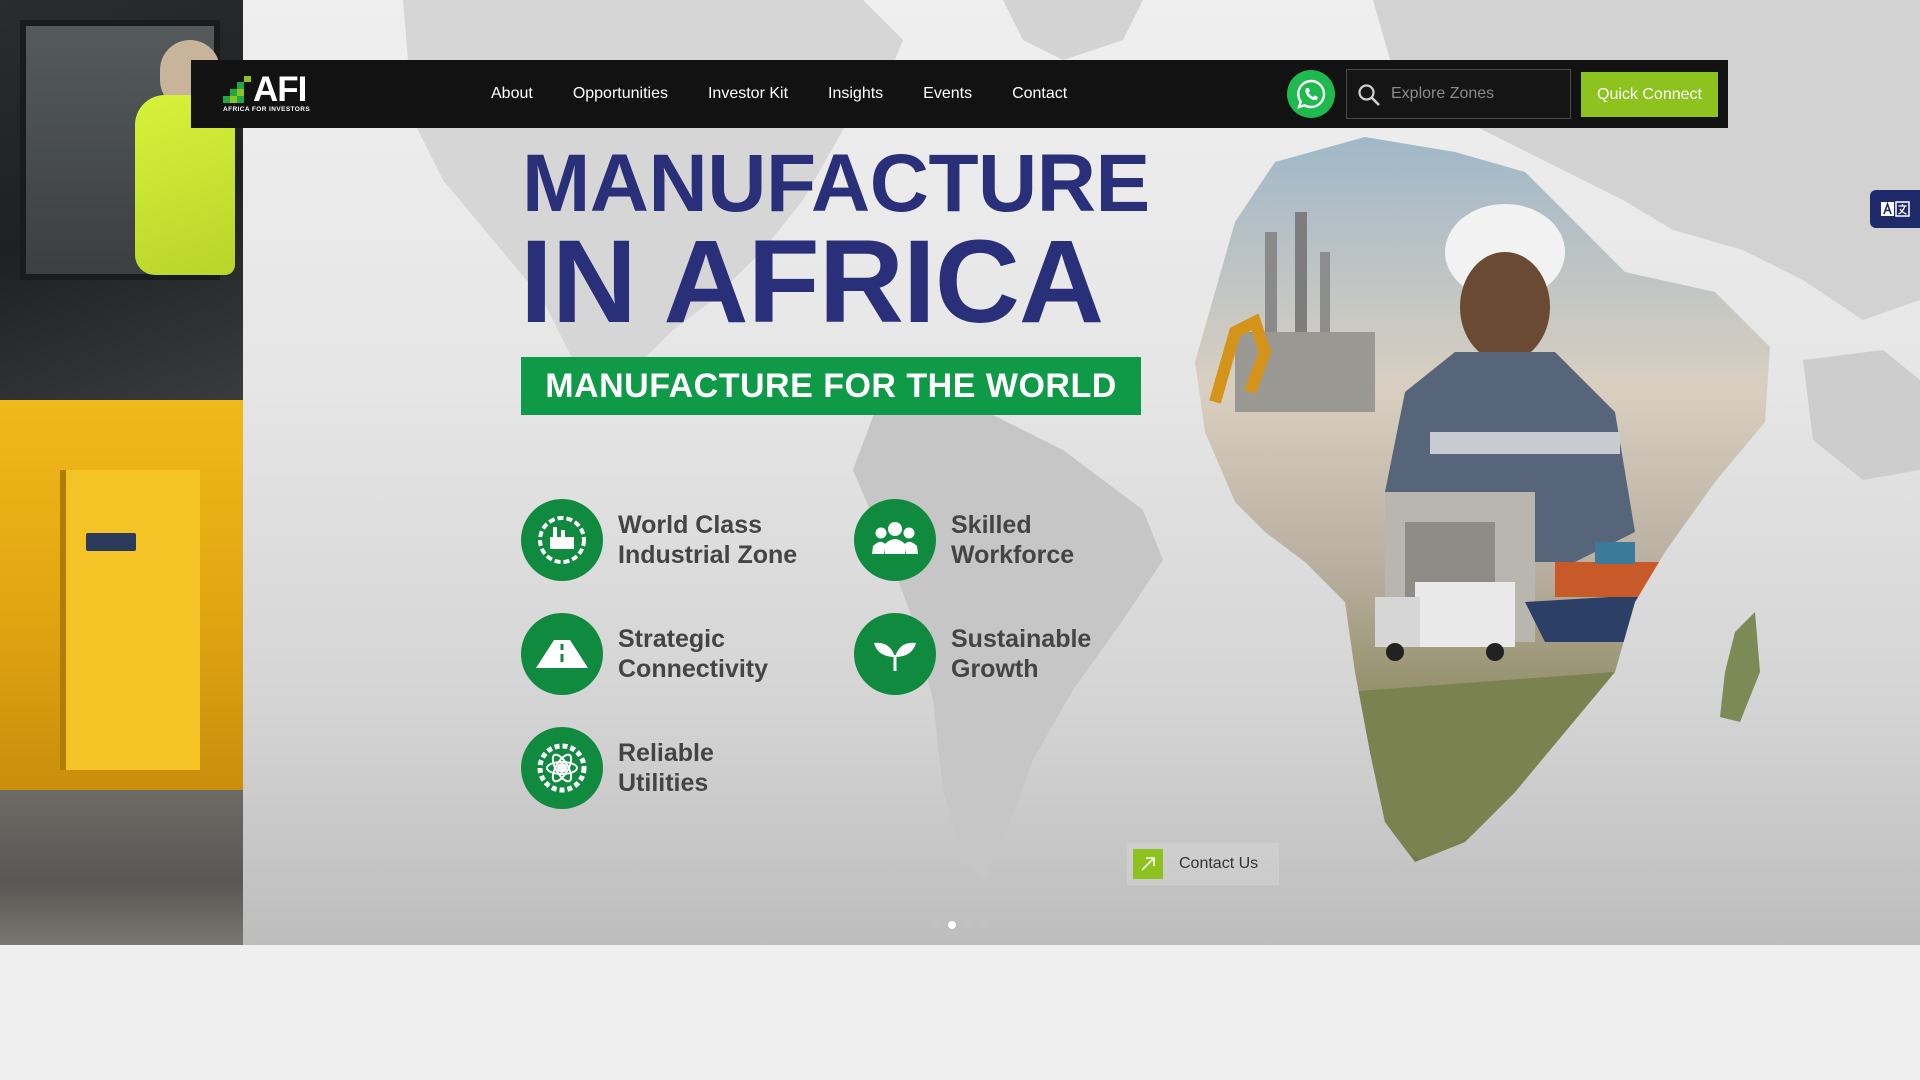 The height and width of the screenshot is (1080, 1920). Describe the element at coordinates (1002, 540) in the screenshot. I see `feature-skilled-workforce: Skilled Workforce` at that location.